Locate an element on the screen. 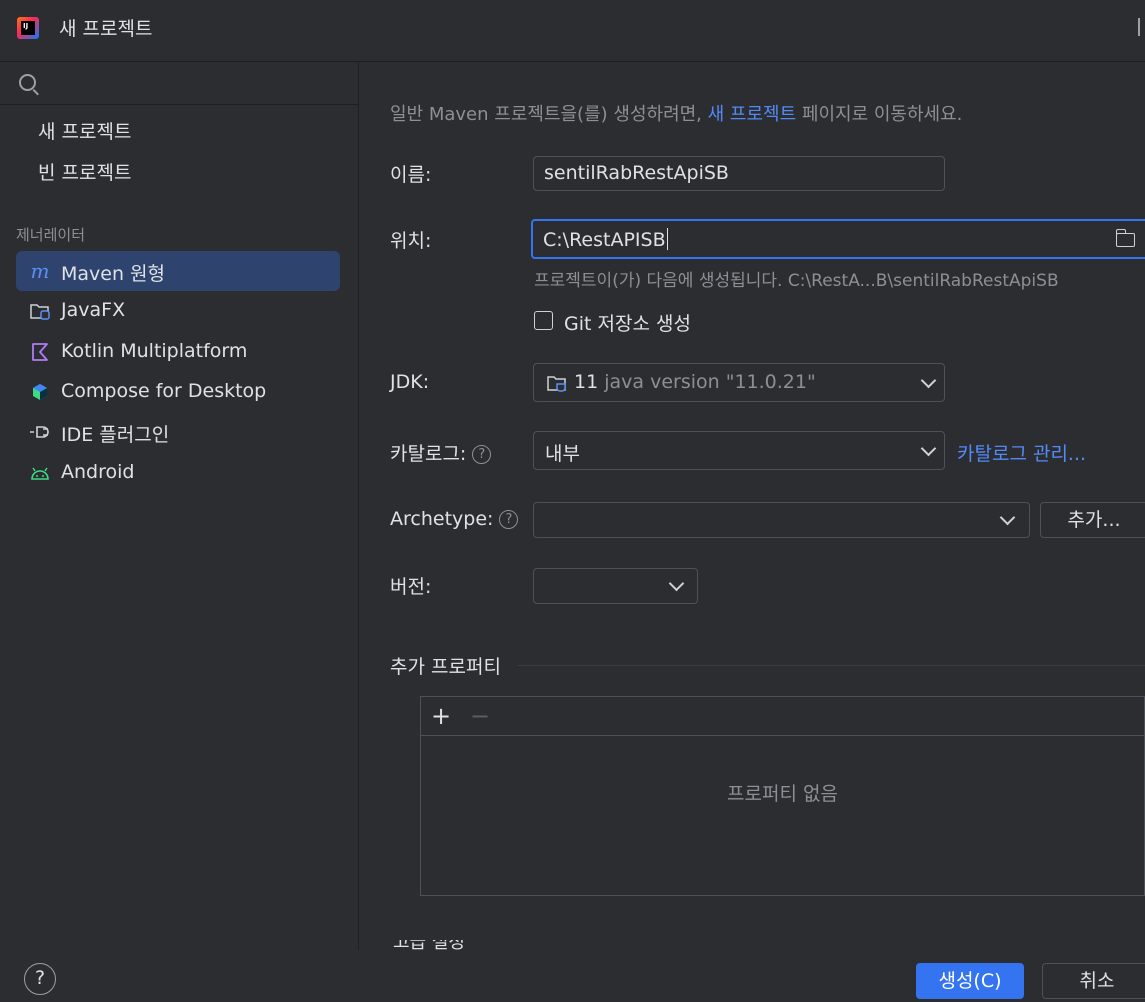 Image resolution: width=1145 pixels, height=1002 pixels. new-project-link: 새 프로젝트 is located at coordinates (752, 114).